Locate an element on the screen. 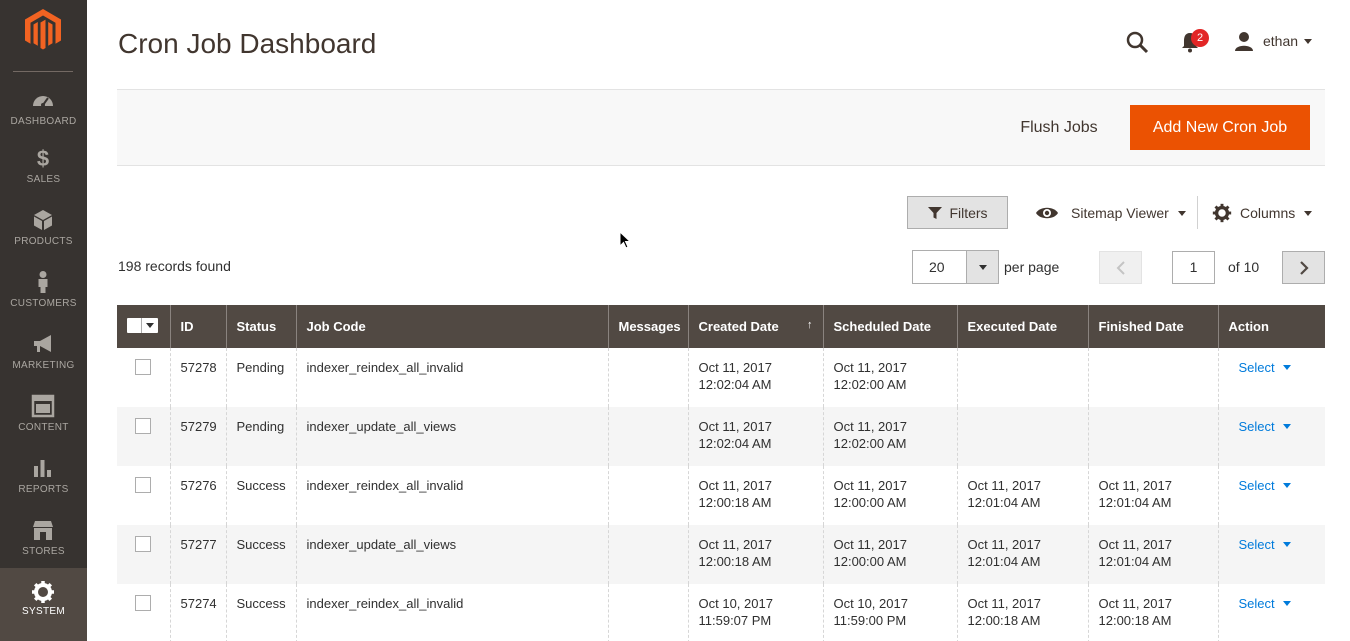 This screenshot has height=641, width=1350. column-header-label: Created Date is located at coordinates (738, 326).